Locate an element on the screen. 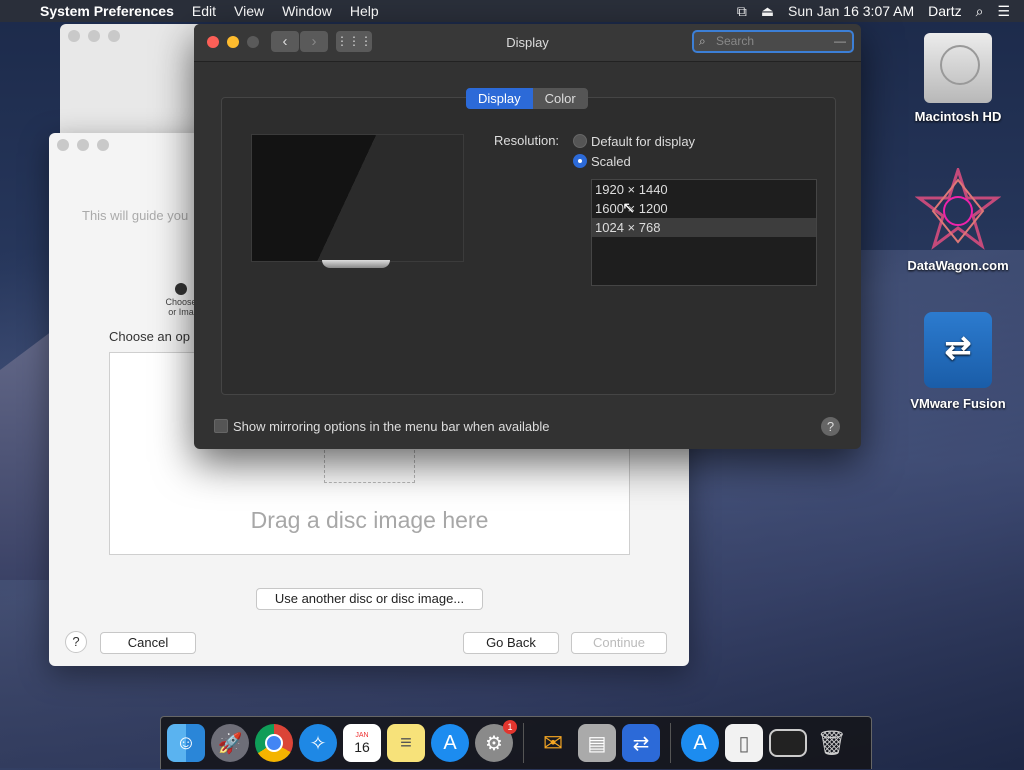 The image size is (1024, 770). finder-icon: ☺ is located at coordinates (186, 743).